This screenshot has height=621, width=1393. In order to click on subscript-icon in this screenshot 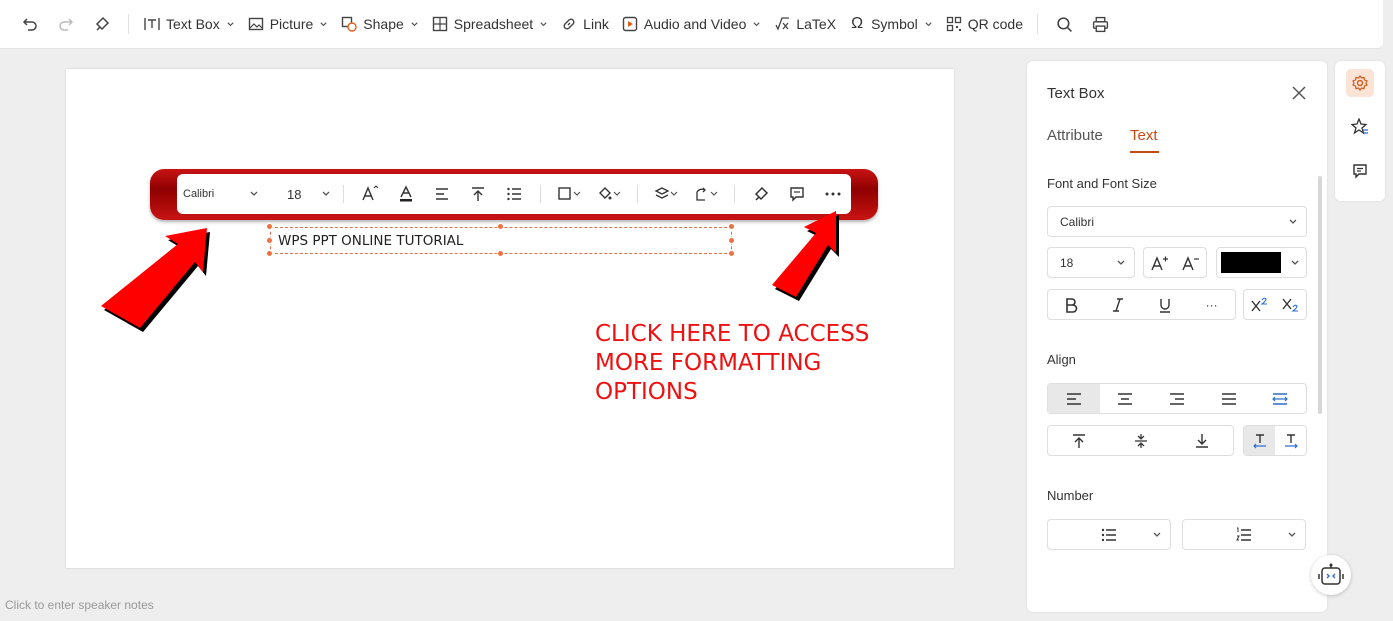, I will do `click(1289, 305)`.